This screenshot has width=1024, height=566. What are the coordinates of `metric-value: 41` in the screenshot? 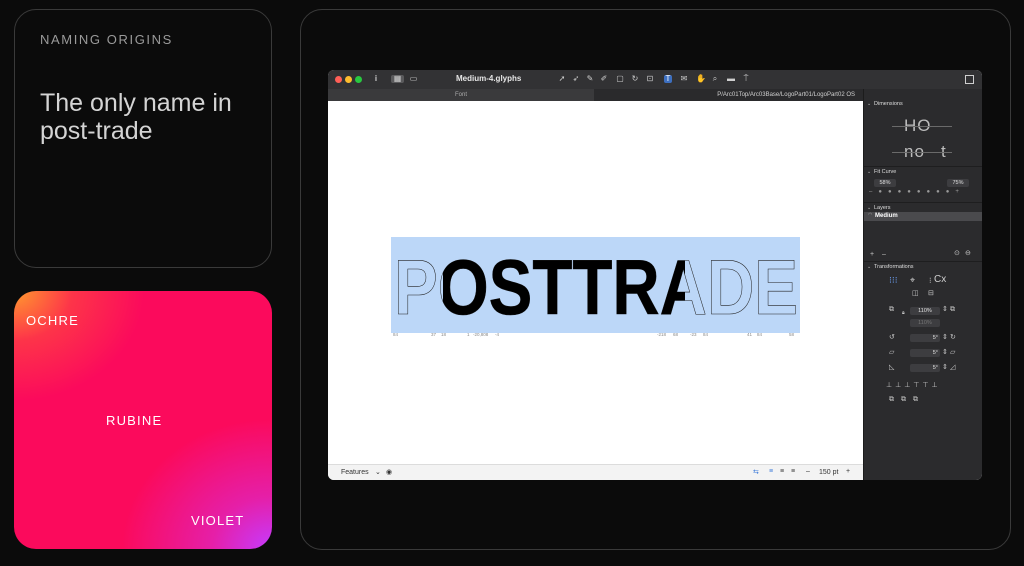 It's located at (750, 334).